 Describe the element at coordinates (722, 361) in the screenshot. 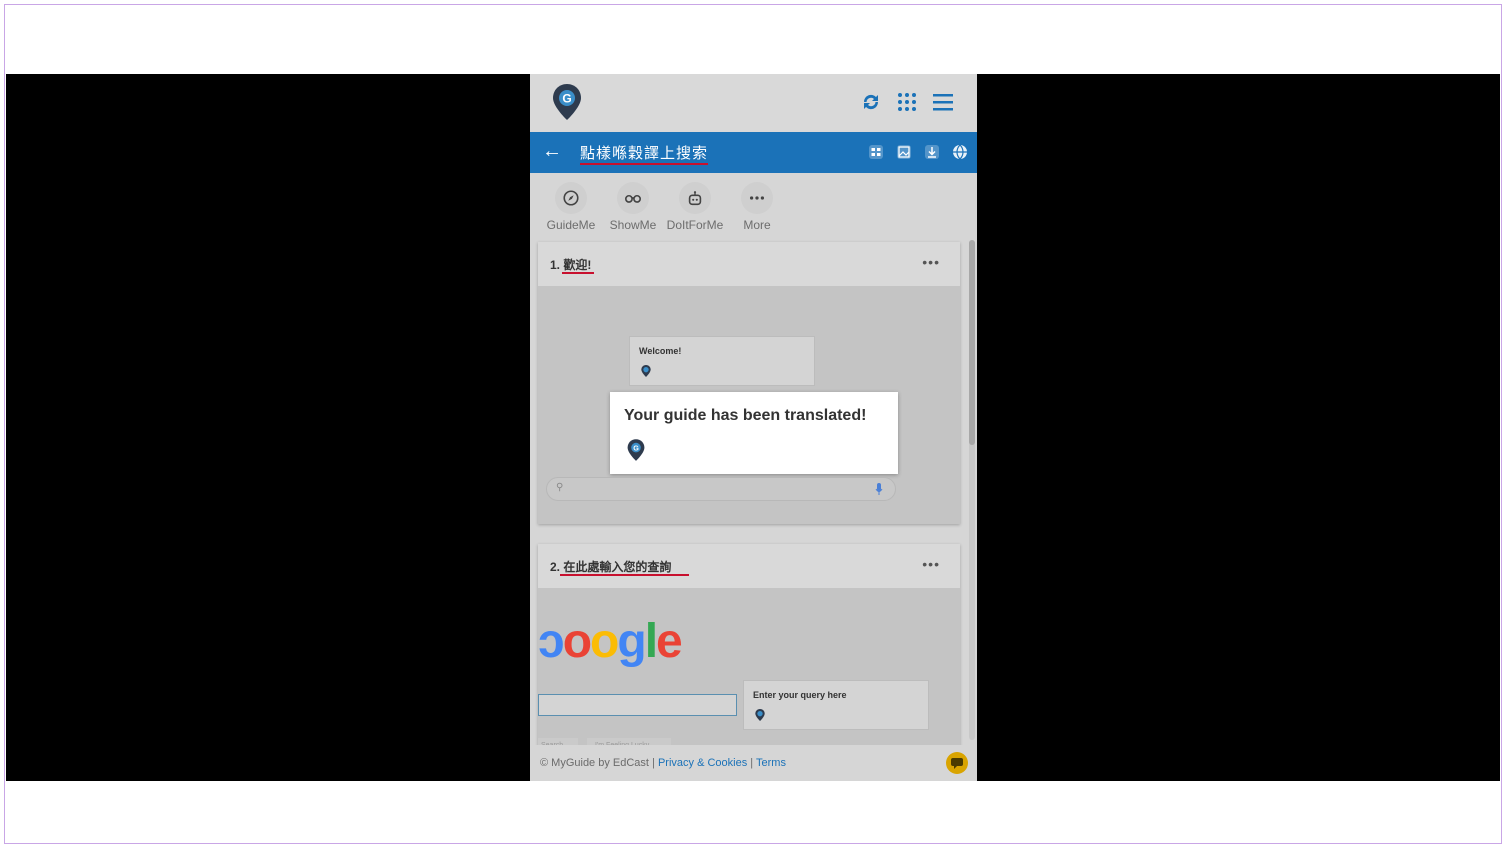

I see `welcome-popup: Welcome!` at that location.